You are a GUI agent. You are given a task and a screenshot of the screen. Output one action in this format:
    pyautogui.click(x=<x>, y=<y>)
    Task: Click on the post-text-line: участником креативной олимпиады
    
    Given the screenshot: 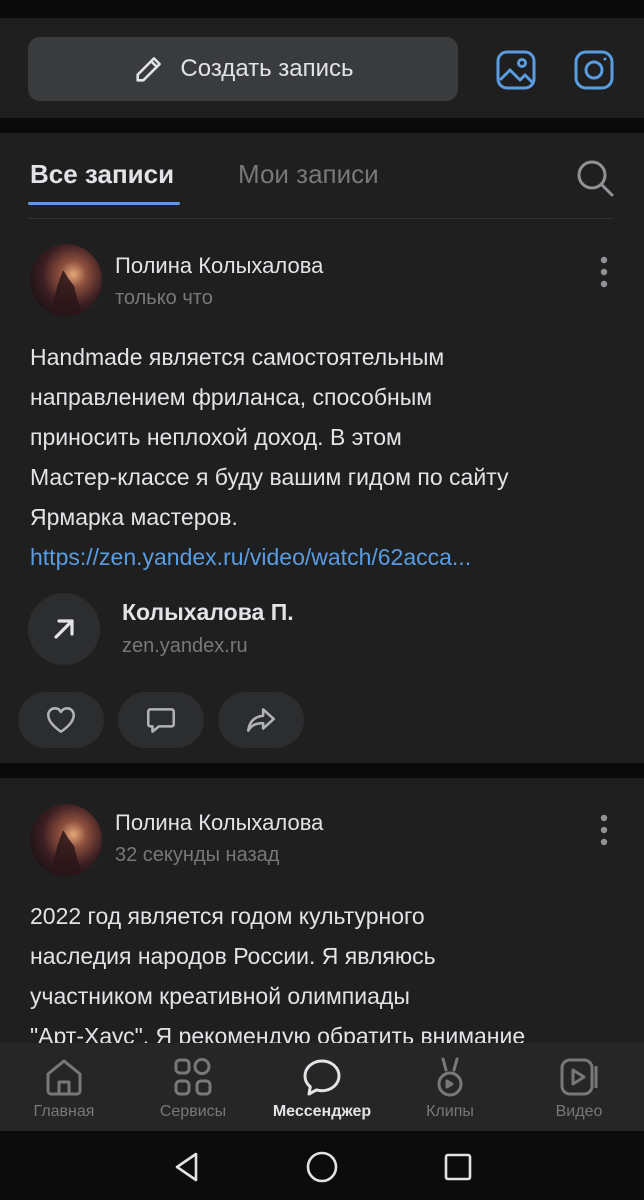 What is the action you would take?
    pyautogui.click(x=220, y=996)
    